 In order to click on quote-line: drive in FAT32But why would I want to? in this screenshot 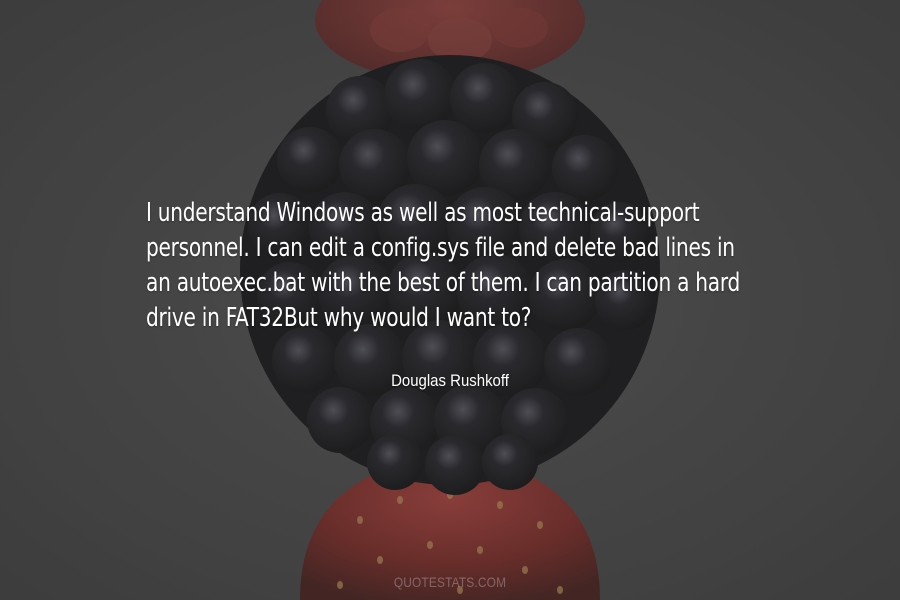, I will do `click(339, 318)`.